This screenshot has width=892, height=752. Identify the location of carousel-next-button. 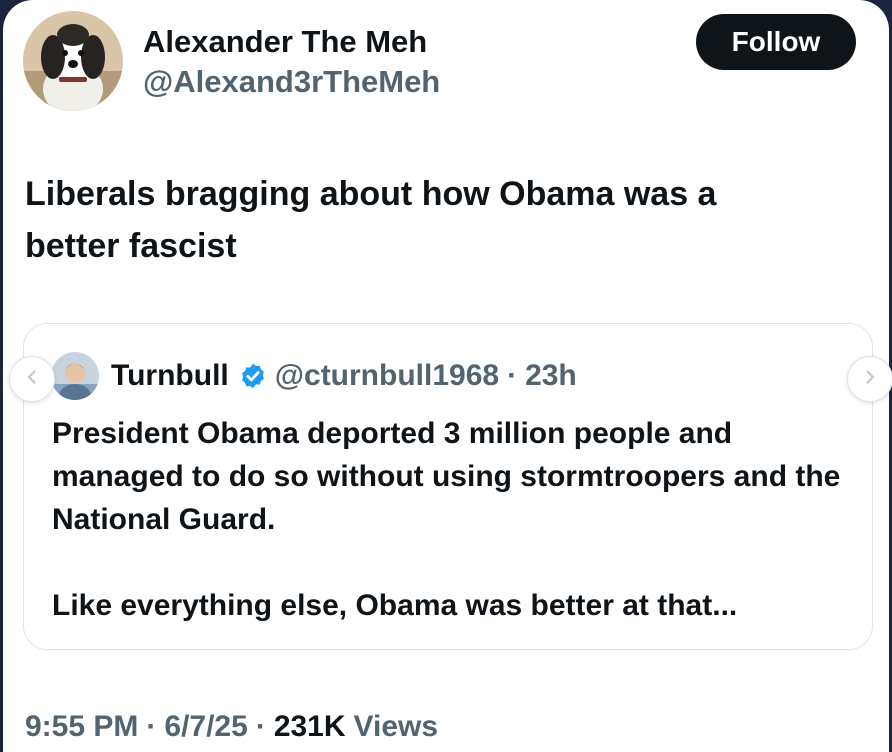
(869, 379).